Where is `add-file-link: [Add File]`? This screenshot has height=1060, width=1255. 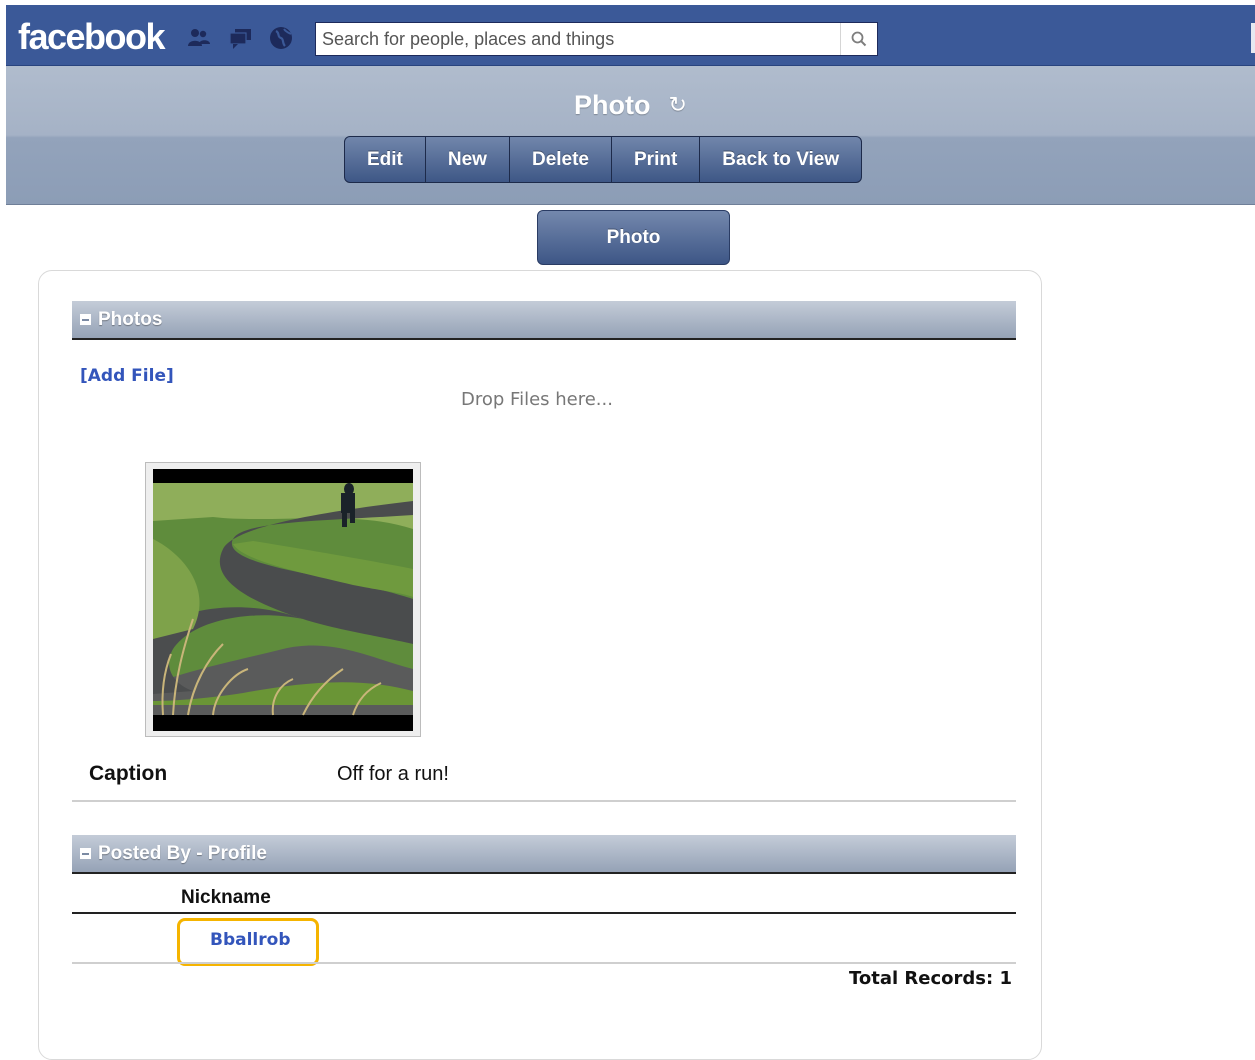 add-file-link: [Add File] is located at coordinates (127, 376).